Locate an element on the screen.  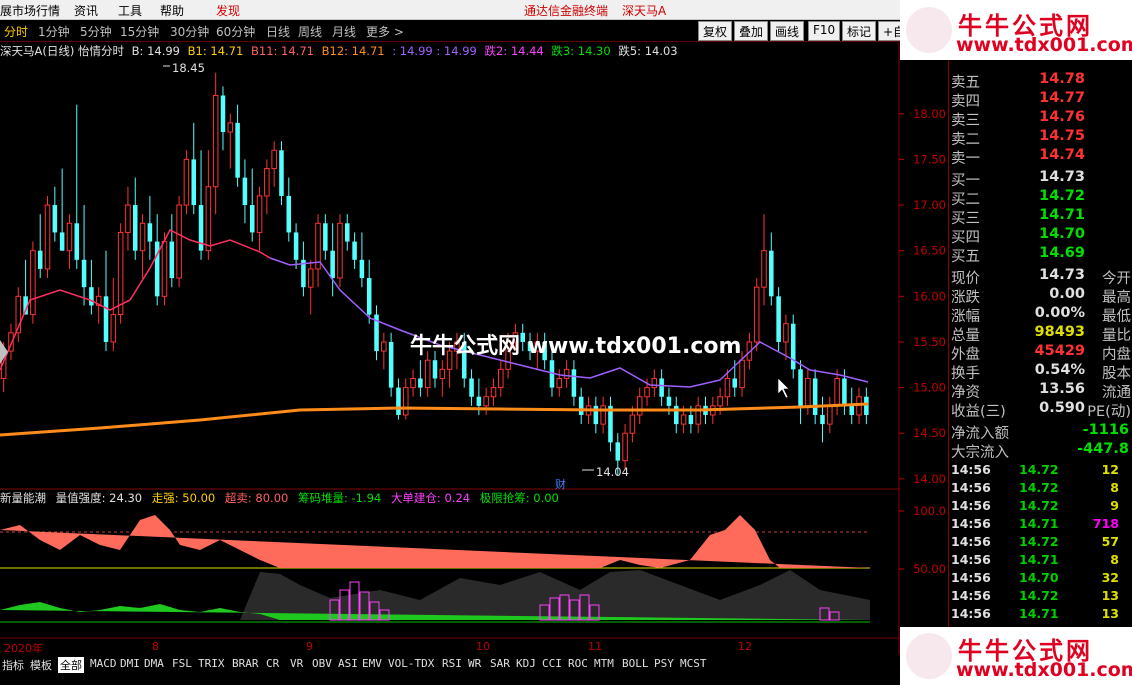
indicator-axis-label: 50.00 is located at coordinates (929, 569).